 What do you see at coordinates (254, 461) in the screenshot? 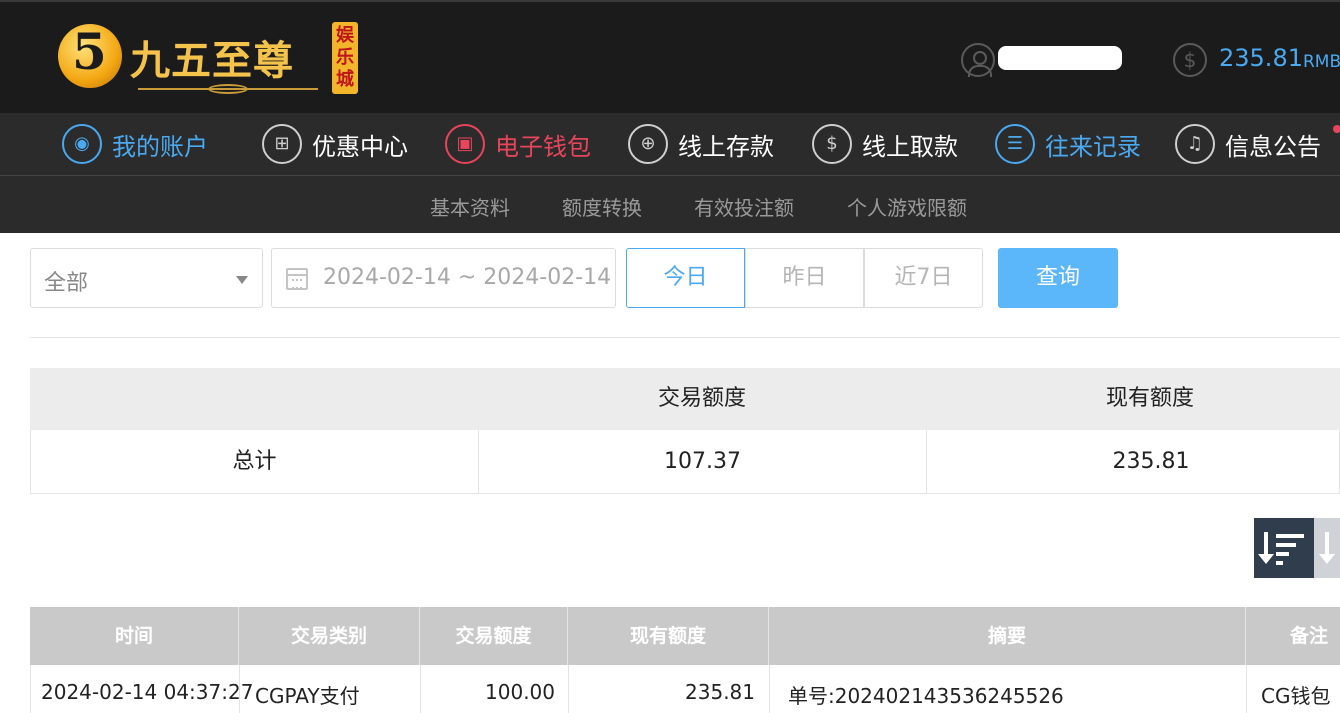
I see `summary-total-label: 总计` at bounding box center [254, 461].